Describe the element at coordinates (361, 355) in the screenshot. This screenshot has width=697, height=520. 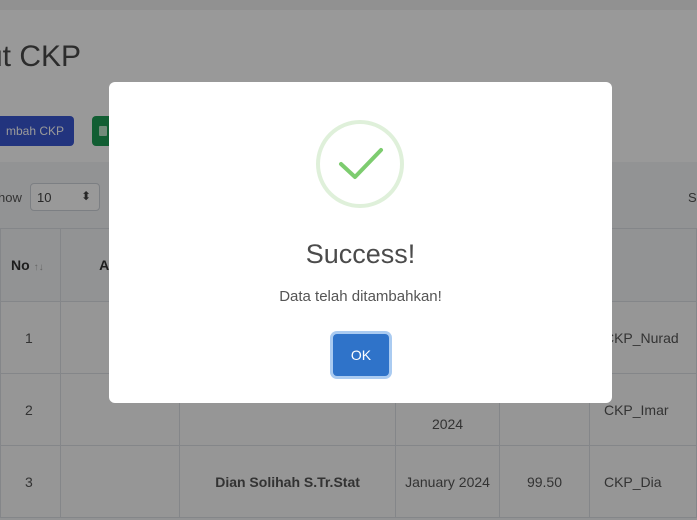
I see `ok-button: OK` at that location.